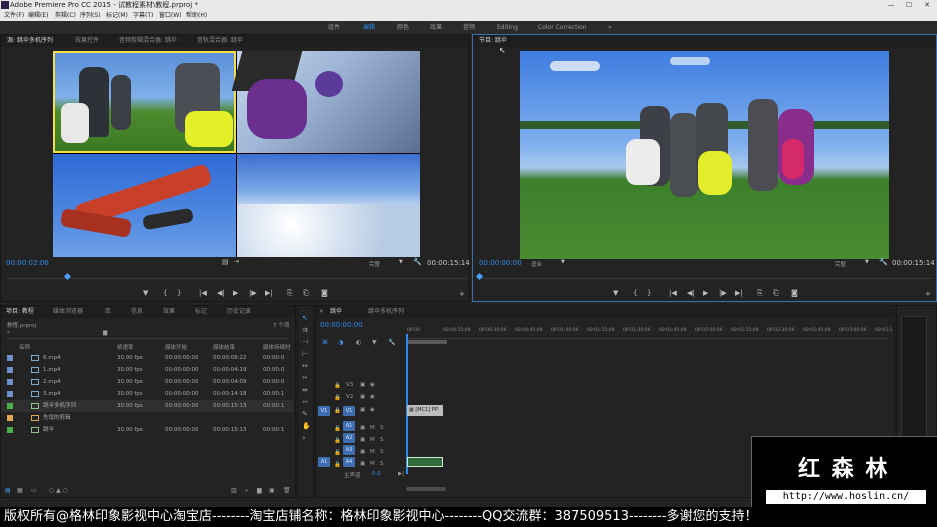 This screenshot has height=527, width=937. What do you see at coordinates (325, 342) in the screenshot?
I see `nest-icon: ⌘` at bounding box center [325, 342].